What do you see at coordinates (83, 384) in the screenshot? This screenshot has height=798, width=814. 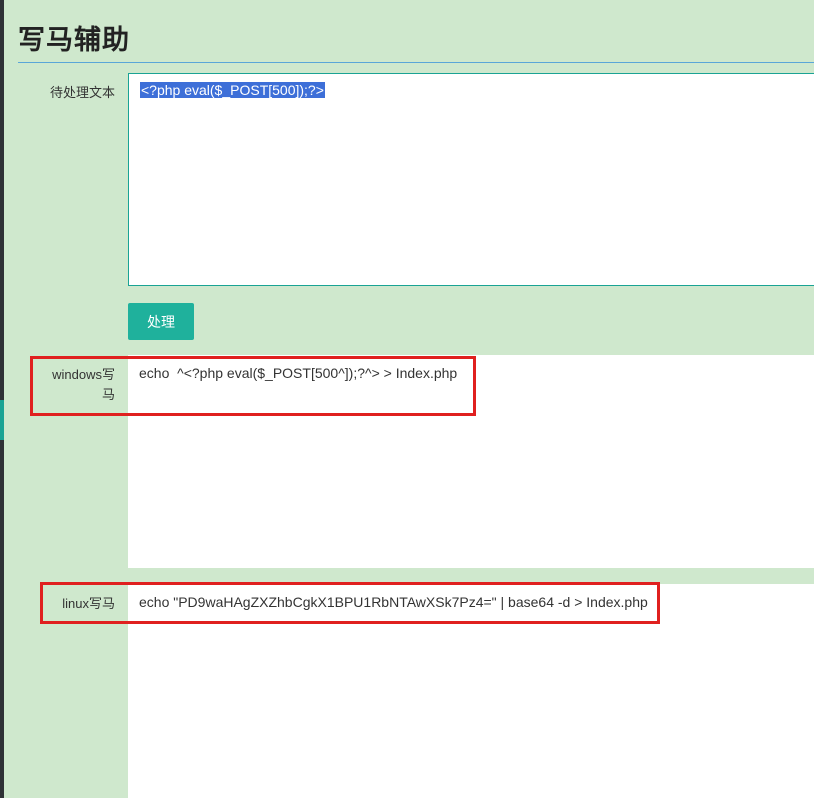 I see `windows-label: windows写马` at bounding box center [83, 384].